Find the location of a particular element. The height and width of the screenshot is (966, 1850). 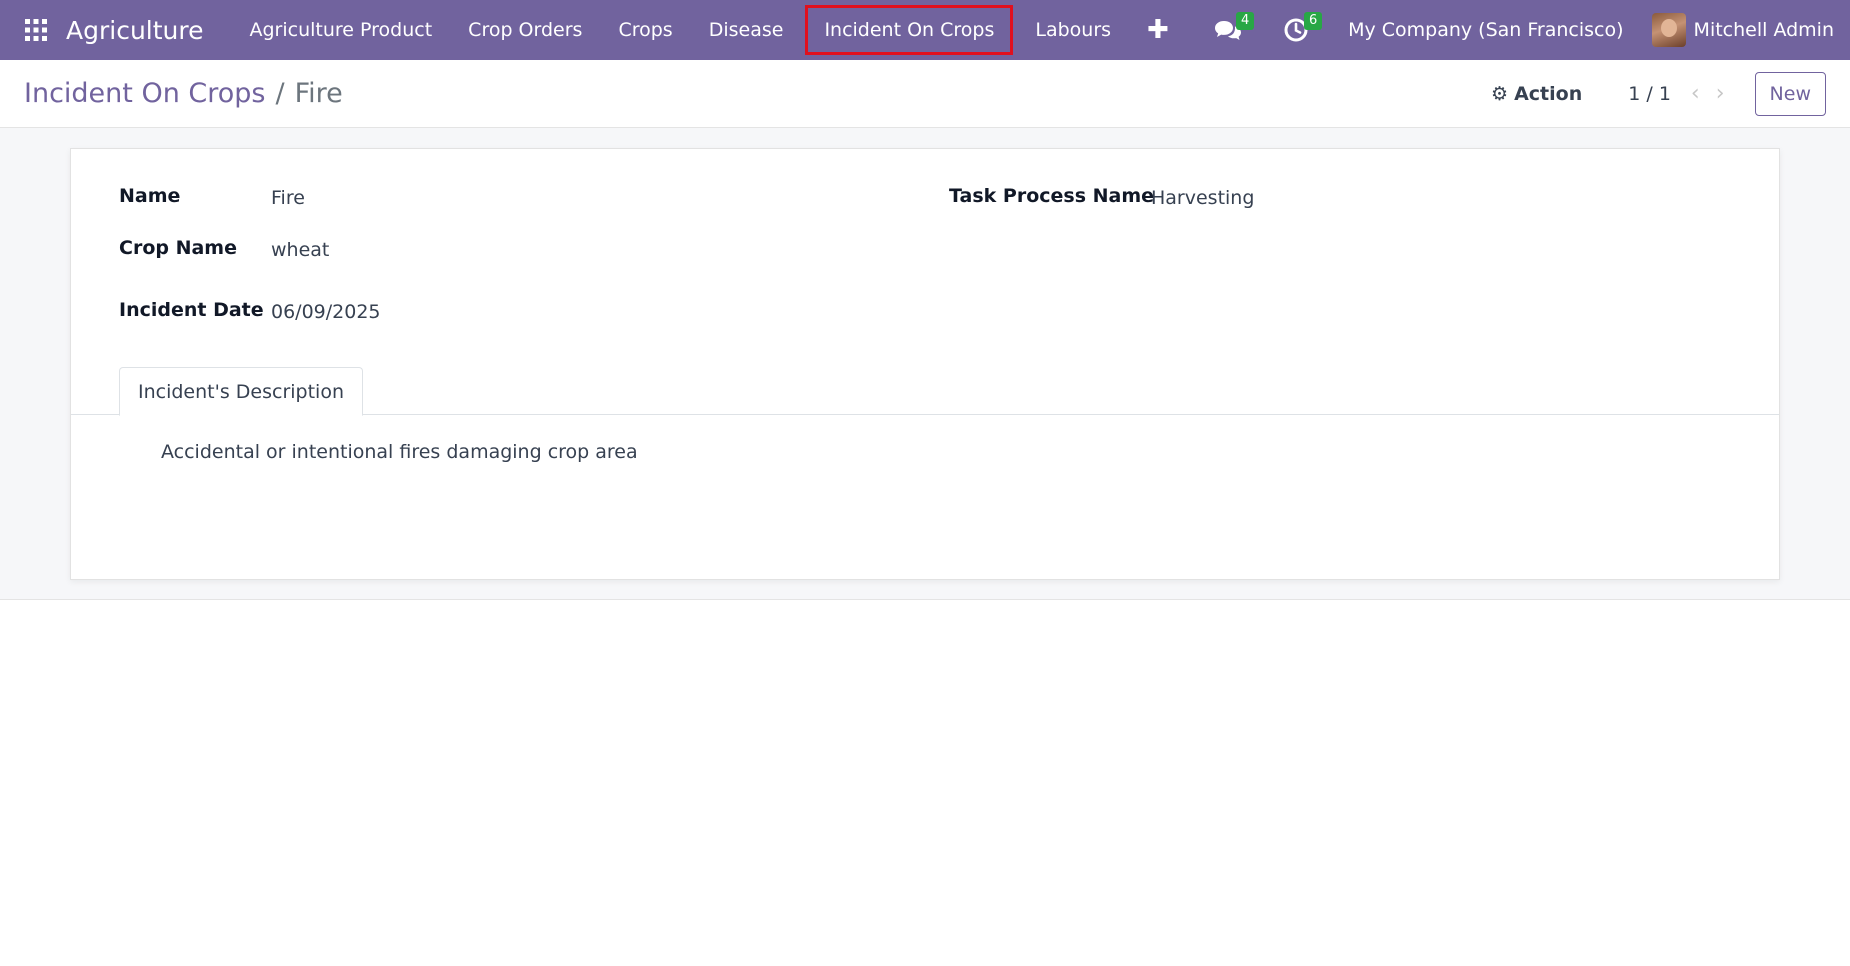

notebook-tabs: Incident's Description is located at coordinates (925, 391).